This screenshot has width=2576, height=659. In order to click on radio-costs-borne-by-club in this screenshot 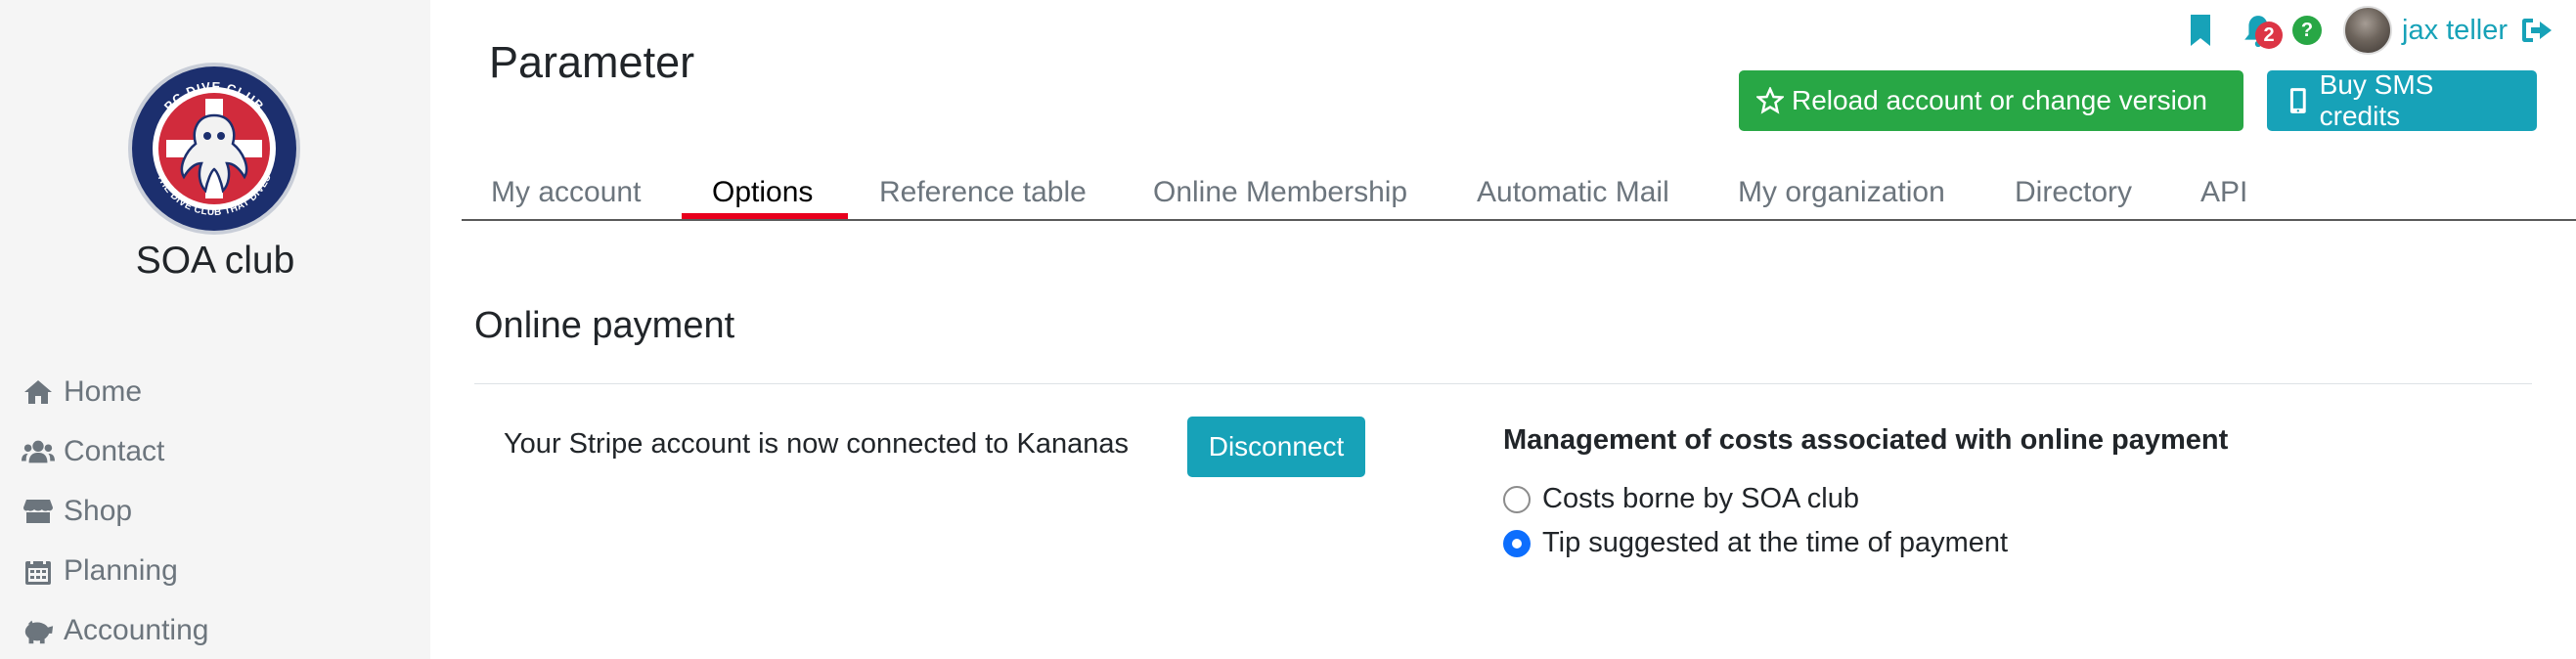, I will do `click(1517, 499)`.